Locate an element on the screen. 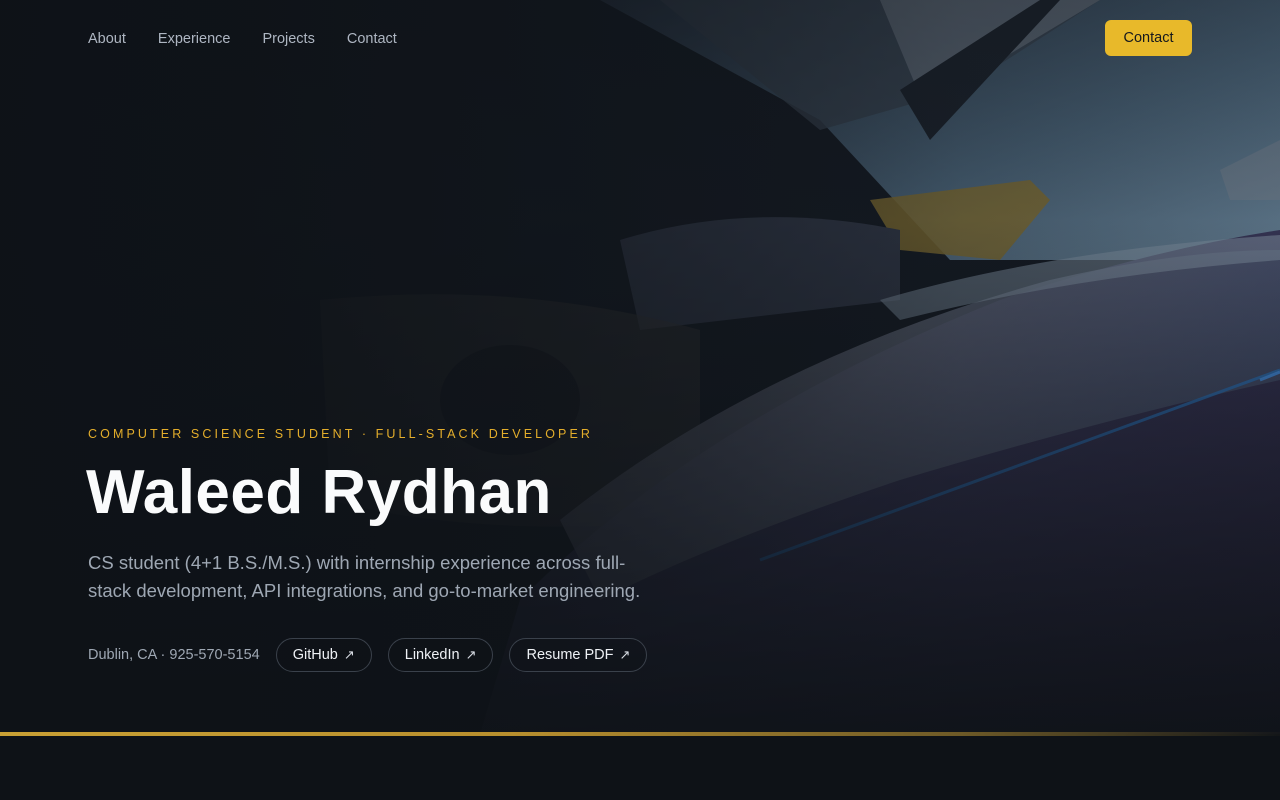 This screenshot has width=1280, height=800. github-link: GitHub ↗ is located at coordinates (323, 655).